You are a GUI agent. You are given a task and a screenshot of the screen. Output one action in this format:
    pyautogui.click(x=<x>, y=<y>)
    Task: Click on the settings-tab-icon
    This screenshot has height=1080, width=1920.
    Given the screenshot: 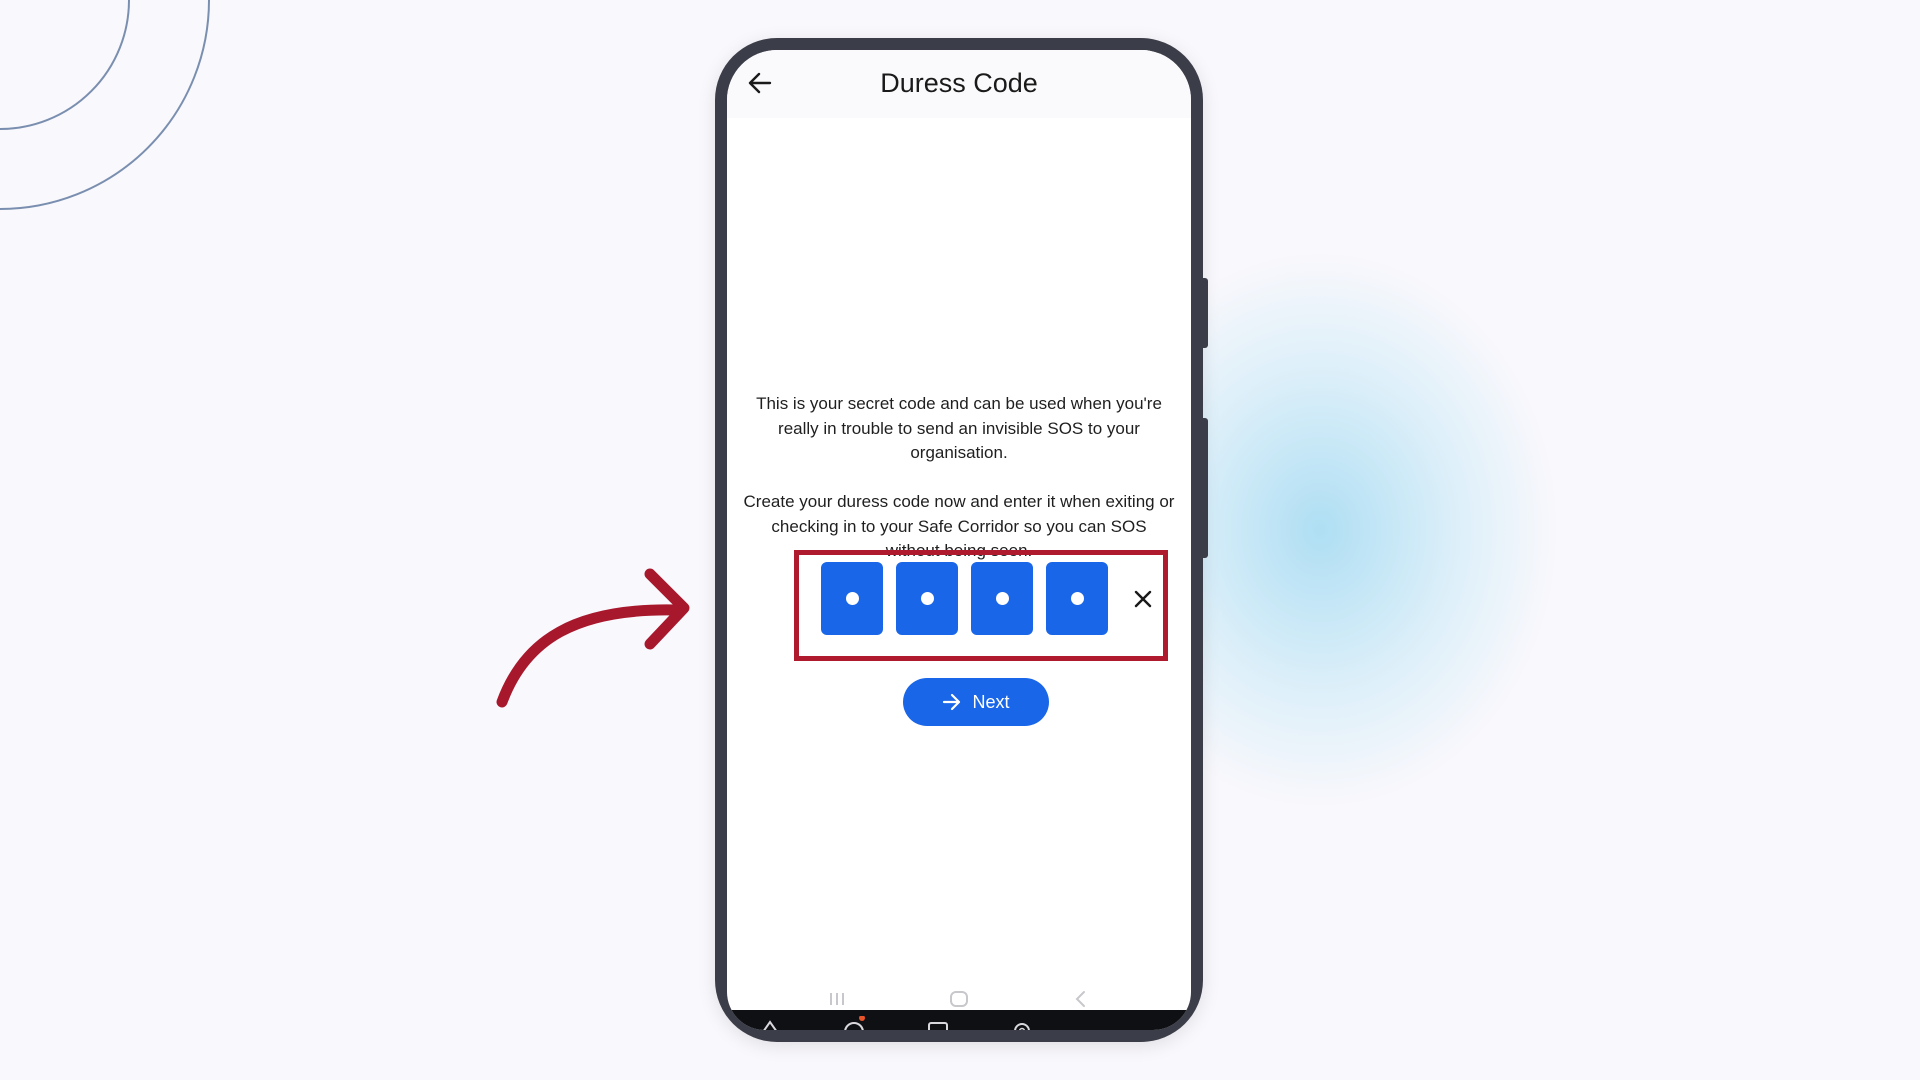 What is the action you would take?
    pyautogui.click(x=1022, y=1023)
    